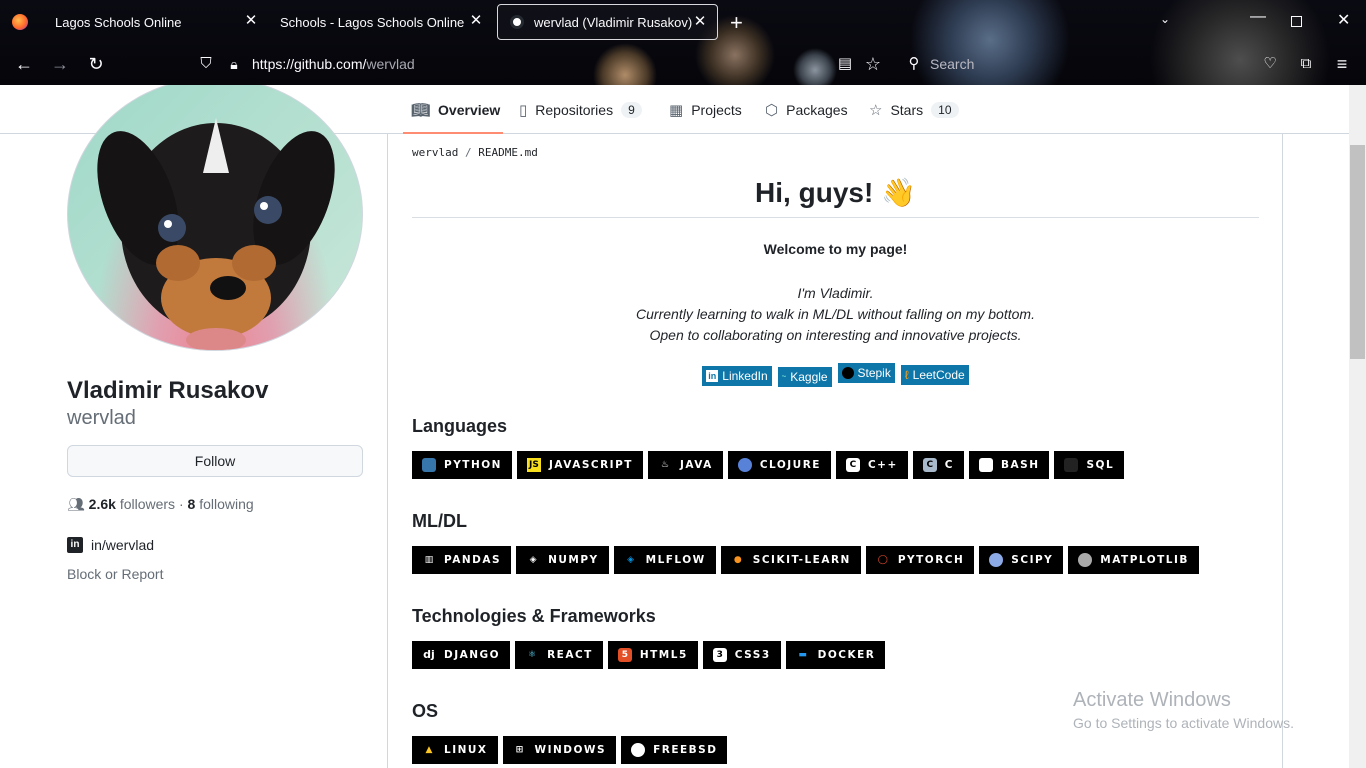 The height and width of the screenshot is (768, 1366). I want to click on menu-icon: ≡, so click(1342, 64).